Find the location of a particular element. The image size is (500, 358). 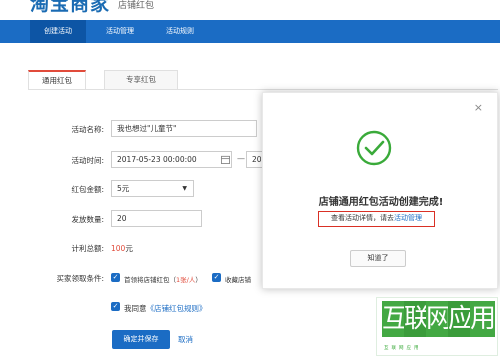

dialog-hint: 查看活动详情，请去活动管理 is located at coordinates (376, 219).